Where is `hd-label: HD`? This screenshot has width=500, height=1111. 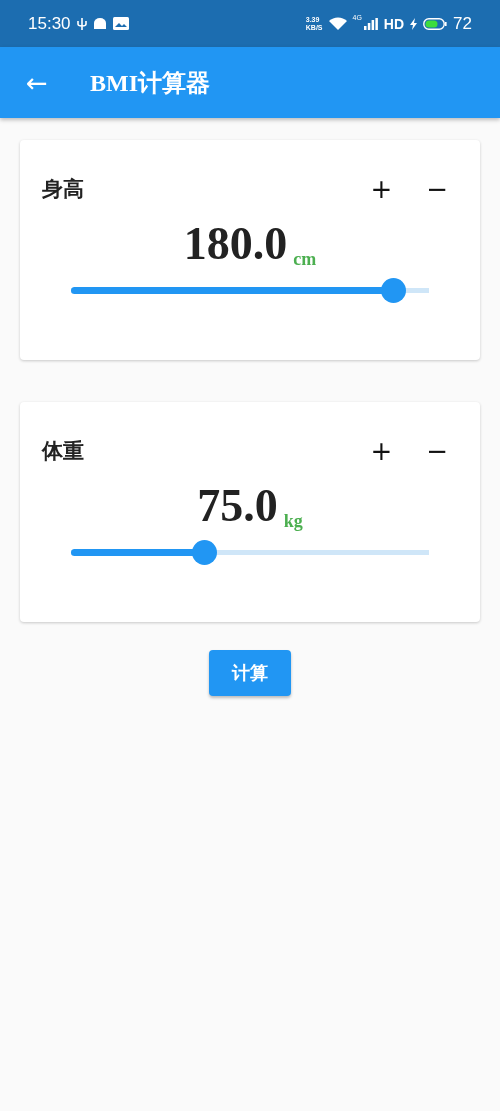 hd-label: HD is located at coordinates (394, 23).